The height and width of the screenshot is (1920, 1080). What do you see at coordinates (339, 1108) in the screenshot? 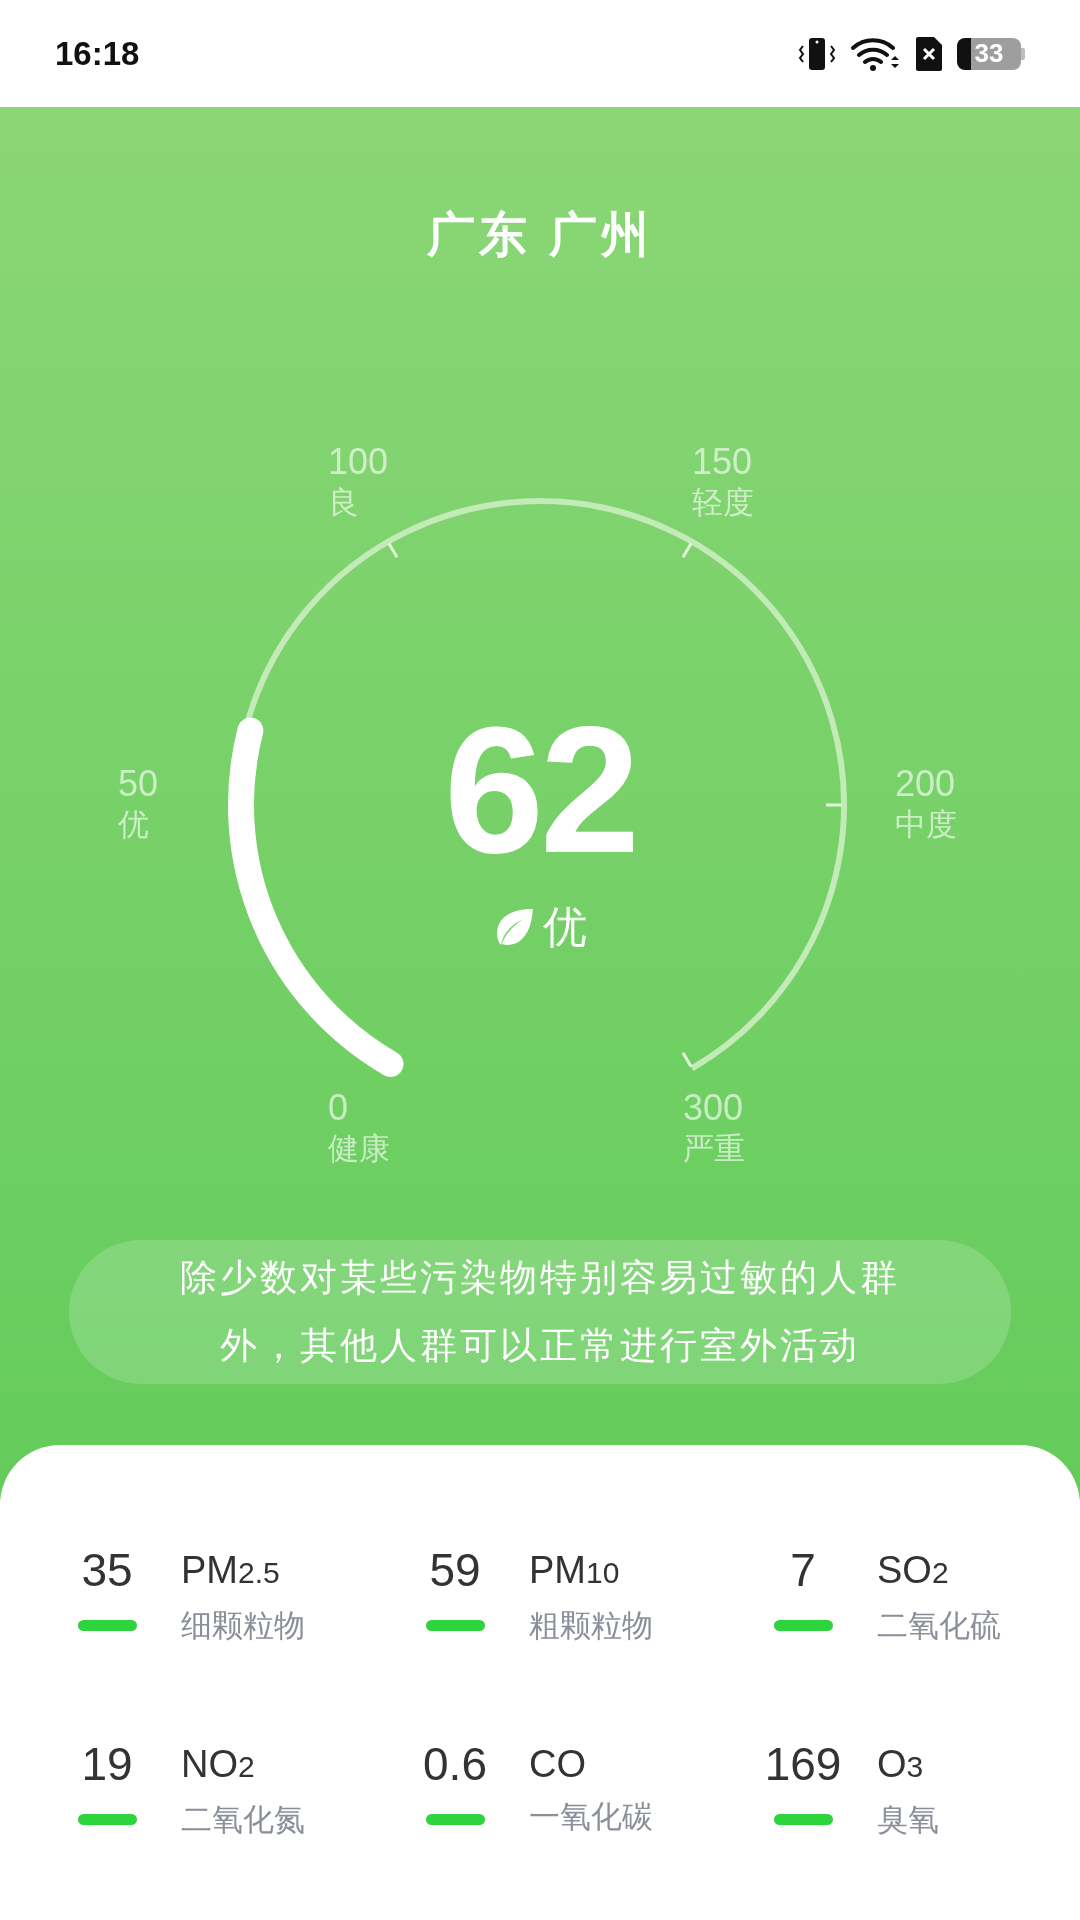
I see `scale-value: 0` at bounding box center [339, 1108].